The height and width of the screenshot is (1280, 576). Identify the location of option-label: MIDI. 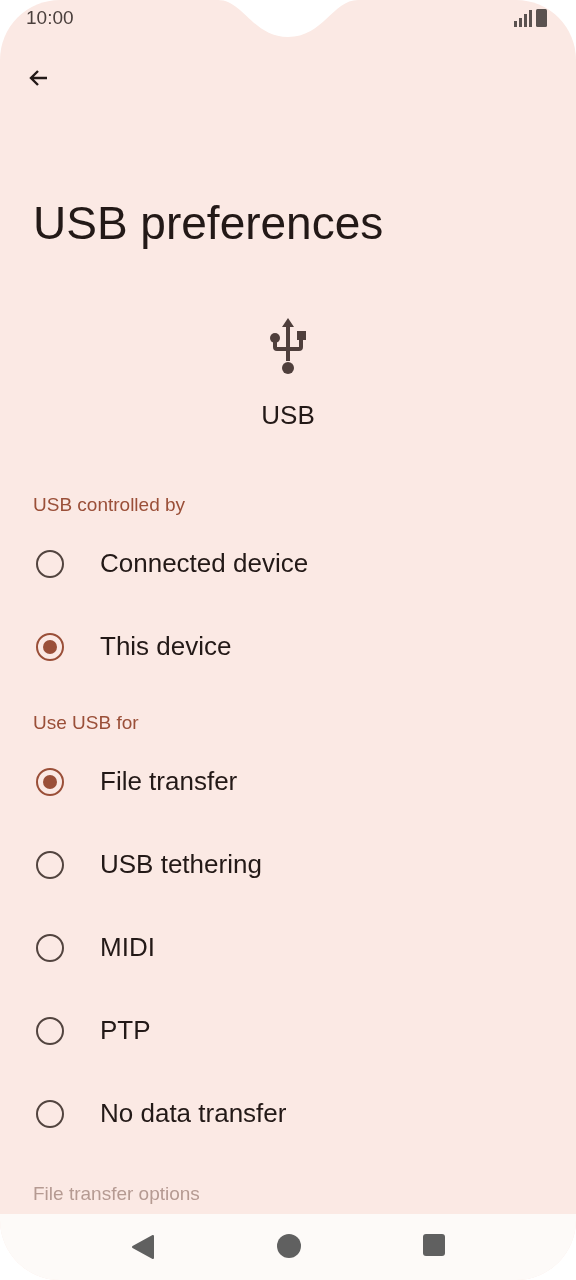
(127, 947).